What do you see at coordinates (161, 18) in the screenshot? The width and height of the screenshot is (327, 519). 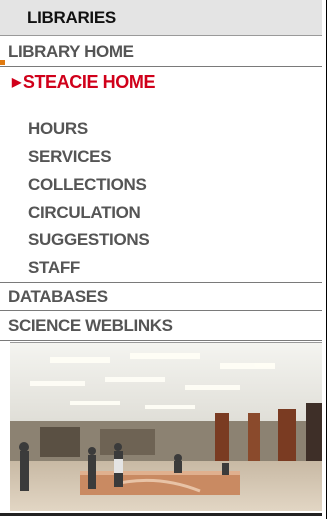 I see `sidebar-header: LIBRARIES` at bounding box center [161, 18].